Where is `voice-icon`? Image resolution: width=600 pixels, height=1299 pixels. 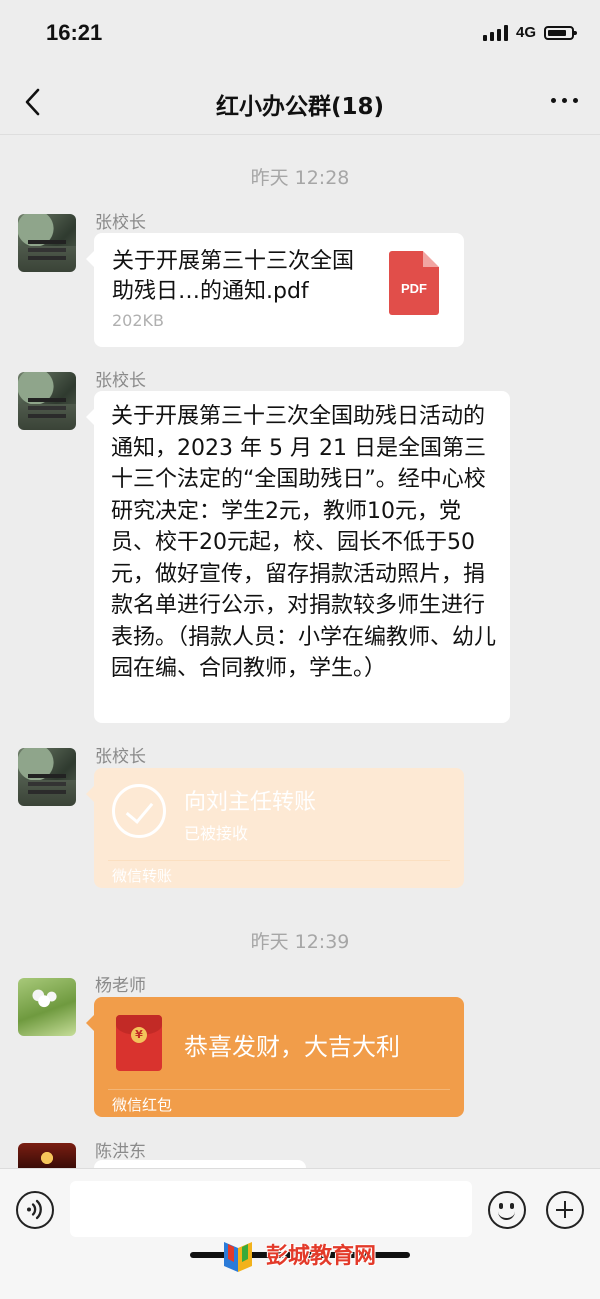
voice-icon is located at coordinates (34, 1209).